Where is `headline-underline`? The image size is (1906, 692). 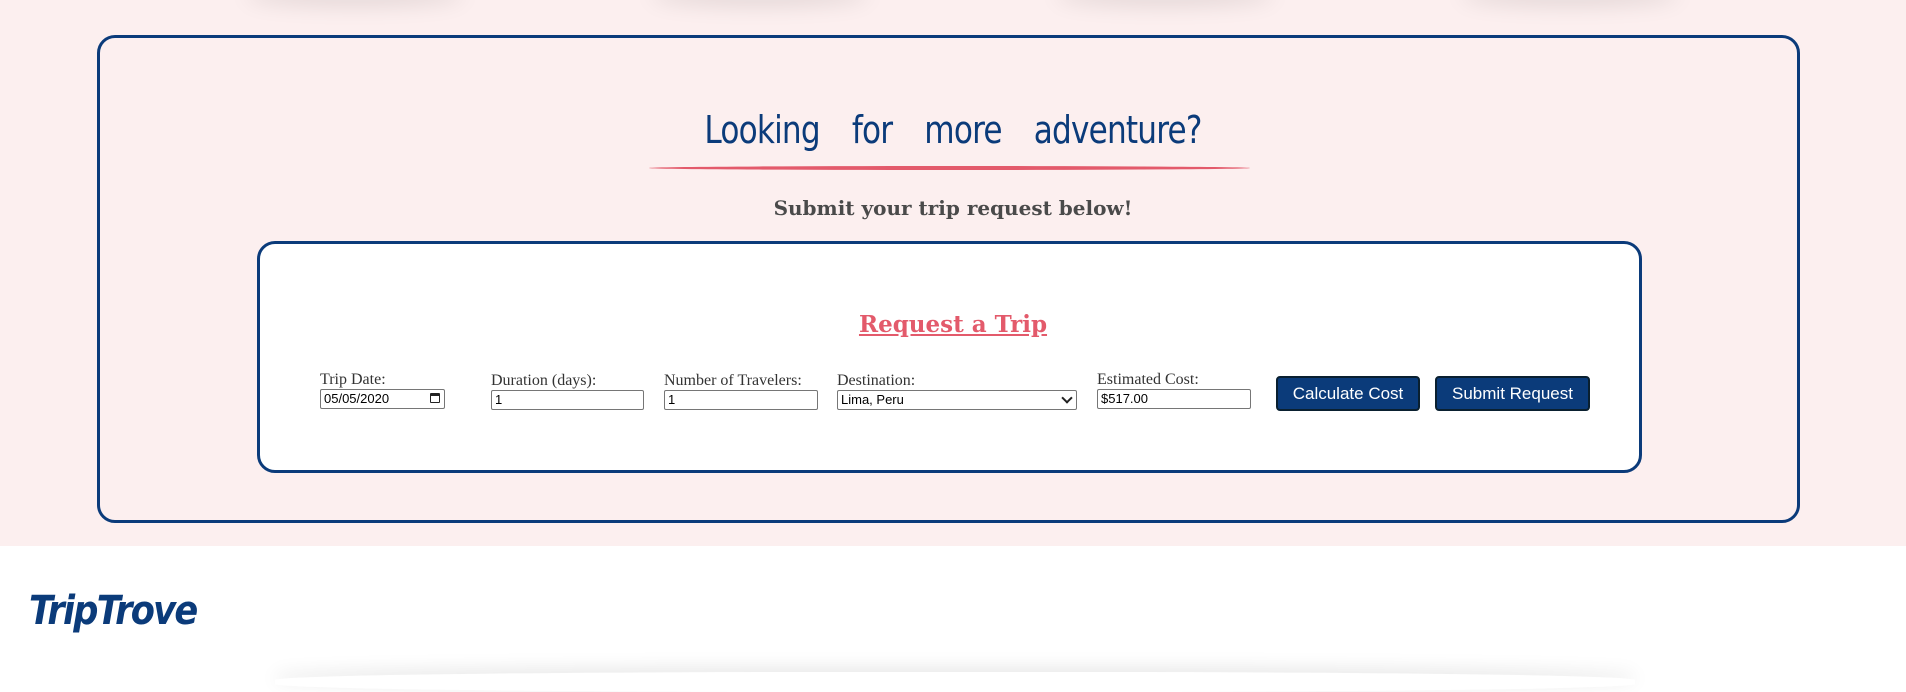 headline-underline is located at coordinates (949, 168).